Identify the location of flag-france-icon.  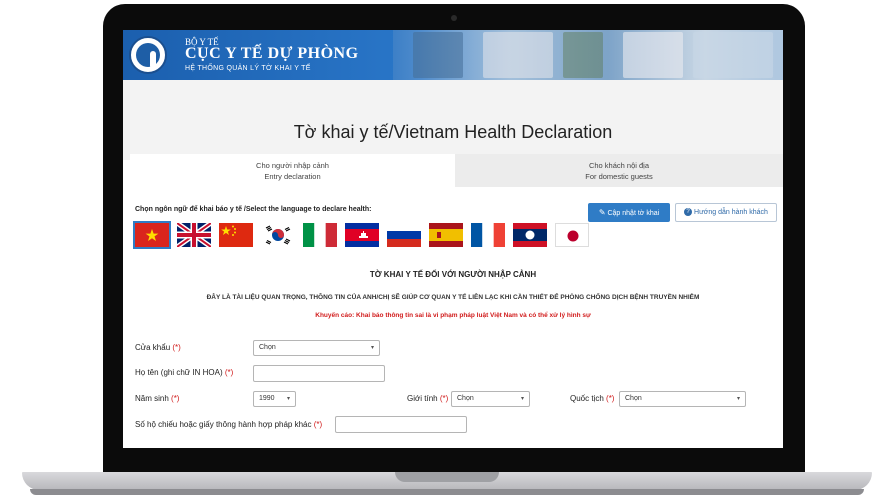
(488, 235).